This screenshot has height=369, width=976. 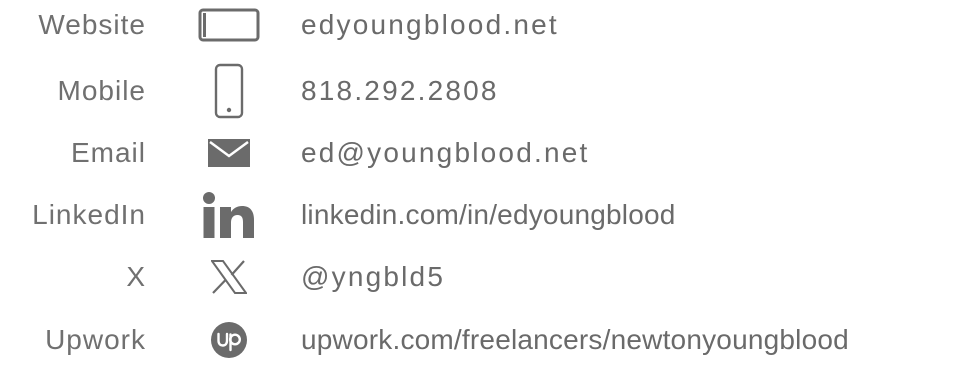 What do you see at coordinates (373, 277) in the screenshot?
I see `x-handle-link: @yngbld5` at bounding box center [373, 277].